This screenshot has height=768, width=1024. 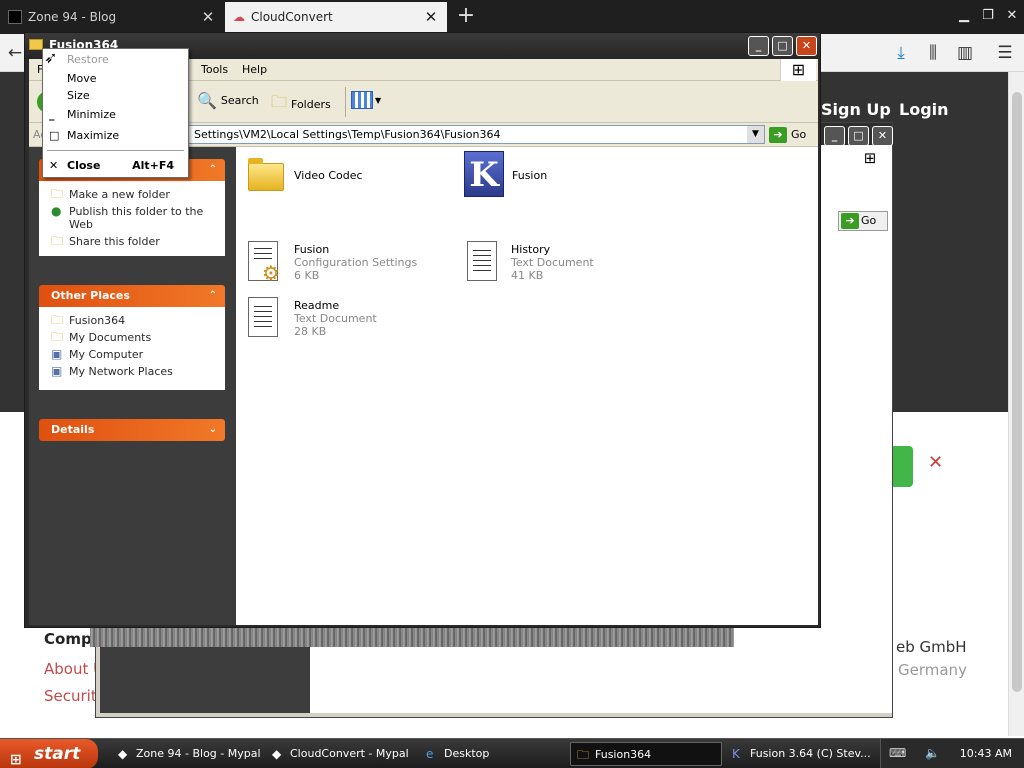 I want to click on menu-label: Move, so click(x=82, y=78).